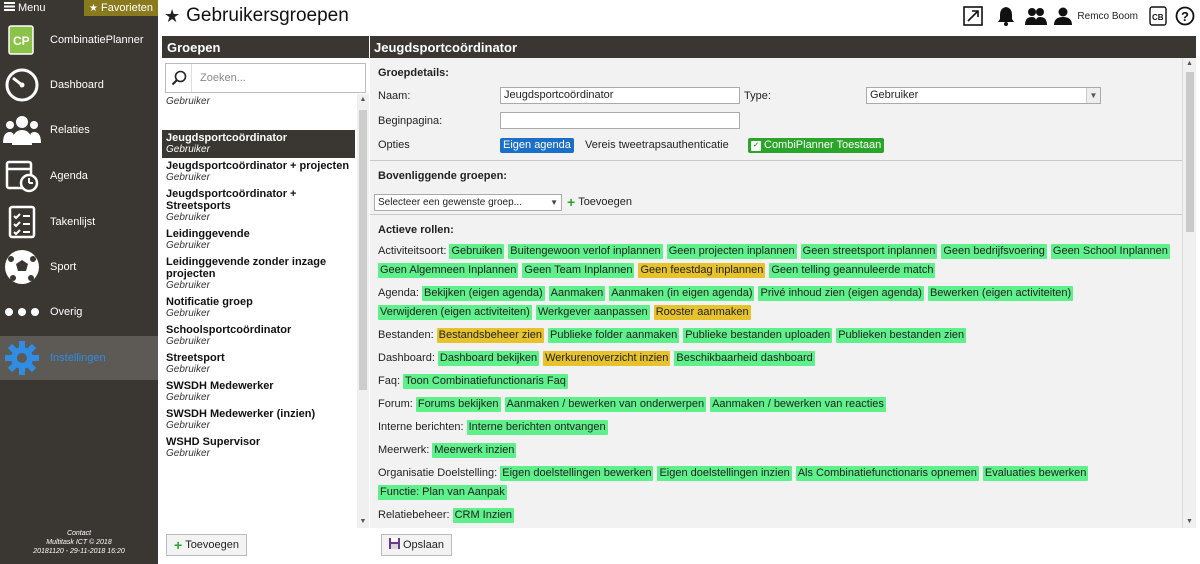 The width and height of the screenshot is (1200, 564). I want to click on role-tag: Aanmaken, so click(577, 293).